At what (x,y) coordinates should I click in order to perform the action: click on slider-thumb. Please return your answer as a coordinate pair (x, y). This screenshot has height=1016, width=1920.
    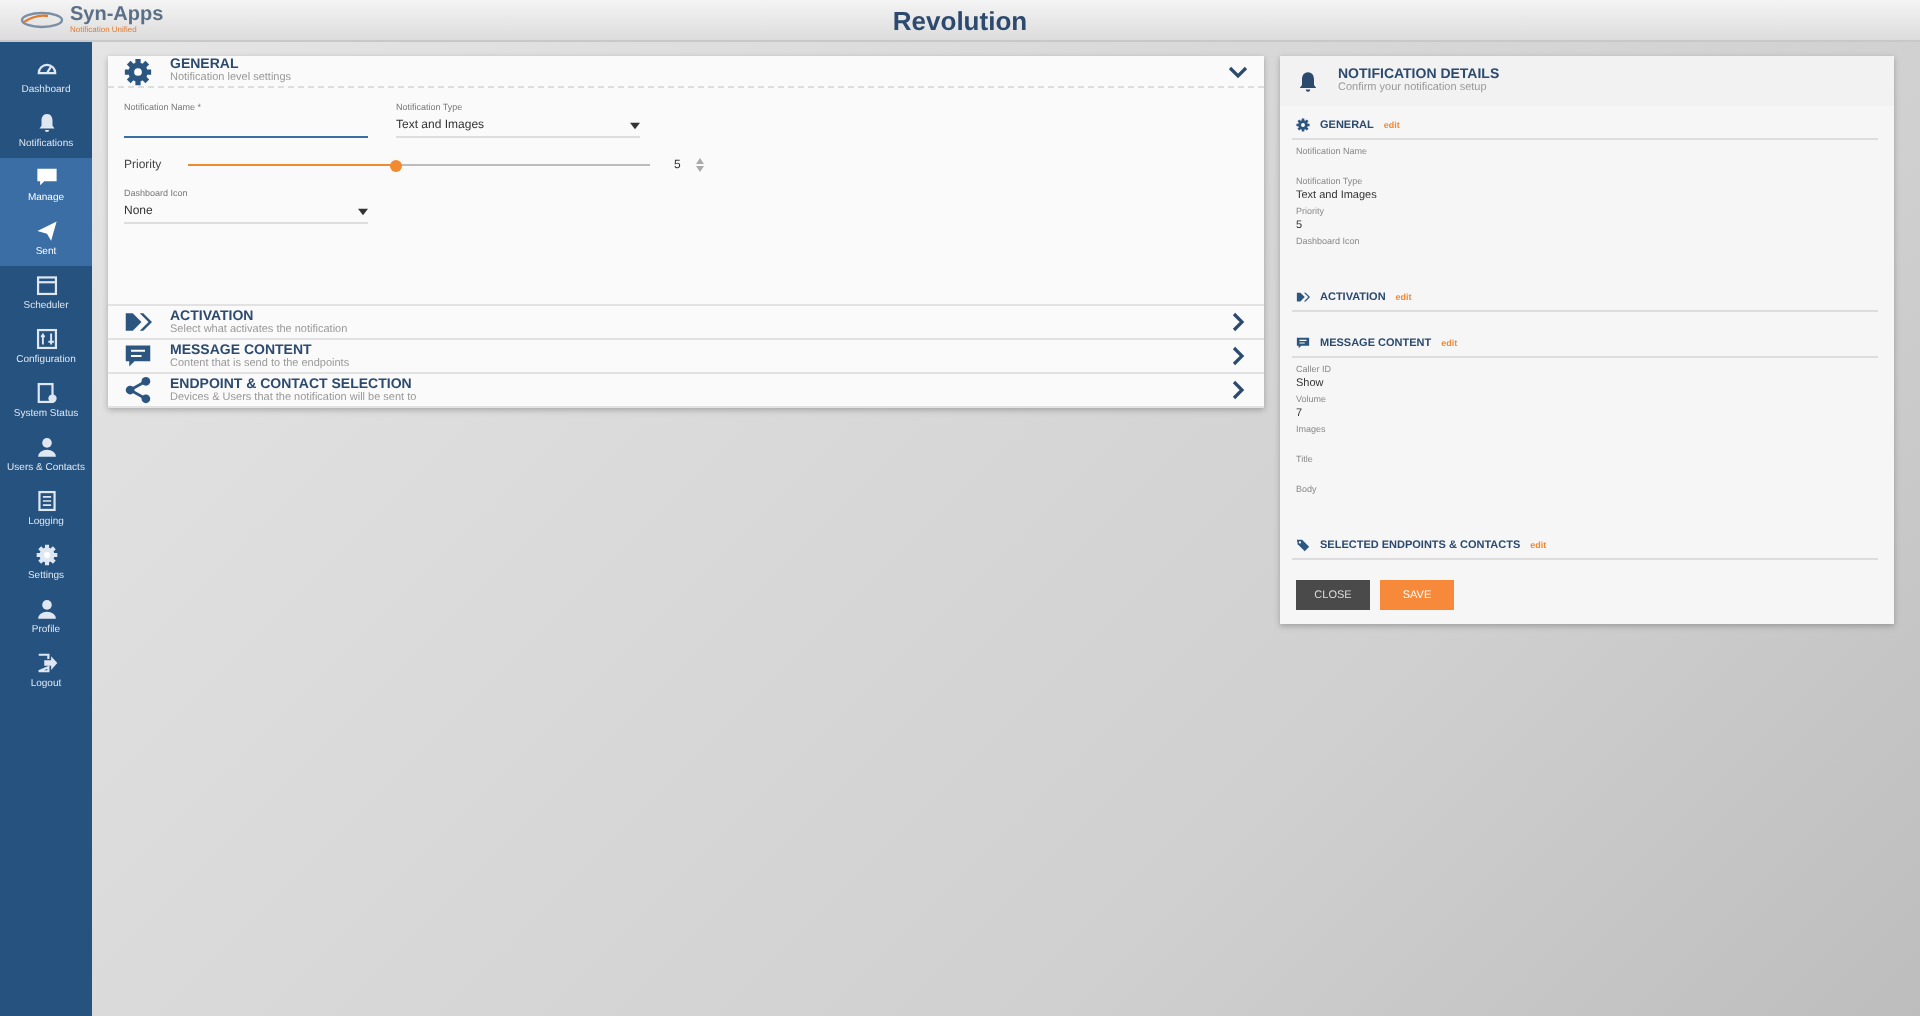
    Looking at the image, I should click on (395, 165).